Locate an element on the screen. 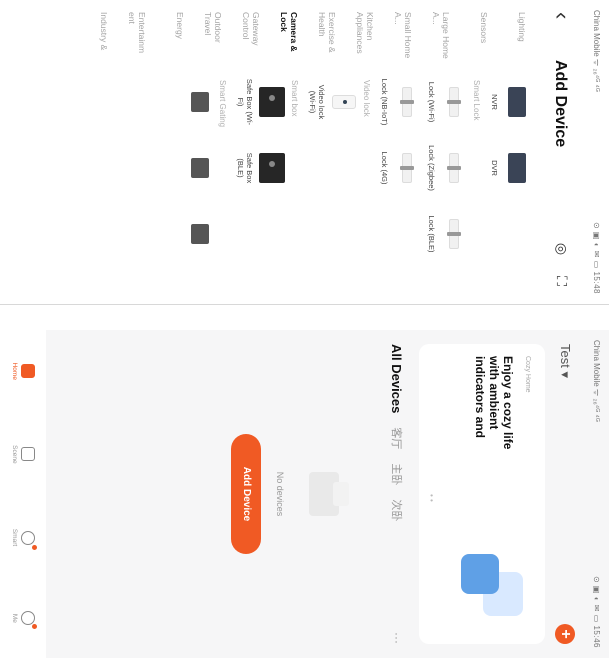 This screenshot has height=658, width=609. nav-label: Me is located at coordinates (14, 618).